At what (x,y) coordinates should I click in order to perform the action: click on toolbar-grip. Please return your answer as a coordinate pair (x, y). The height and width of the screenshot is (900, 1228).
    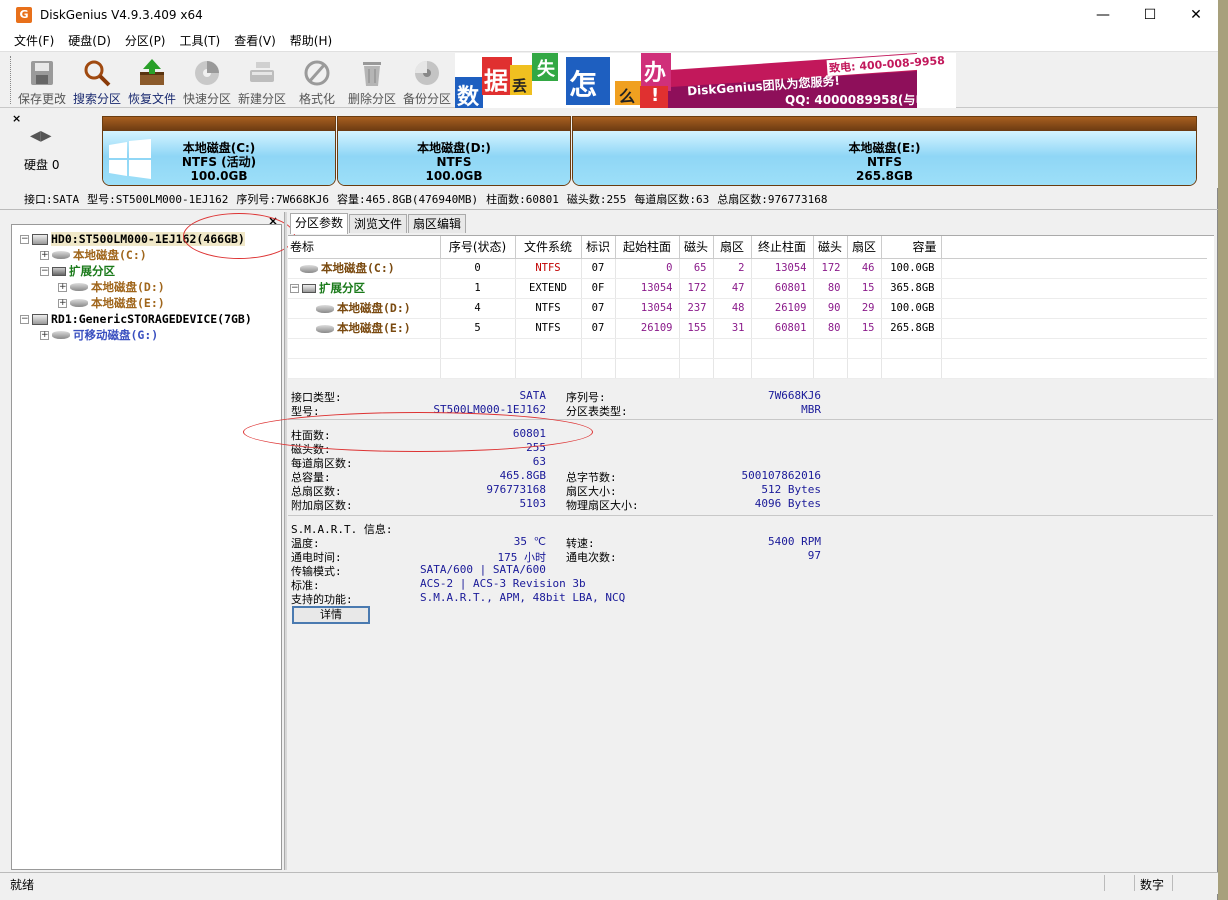
    Looking at the image, I should click on (11, 80).